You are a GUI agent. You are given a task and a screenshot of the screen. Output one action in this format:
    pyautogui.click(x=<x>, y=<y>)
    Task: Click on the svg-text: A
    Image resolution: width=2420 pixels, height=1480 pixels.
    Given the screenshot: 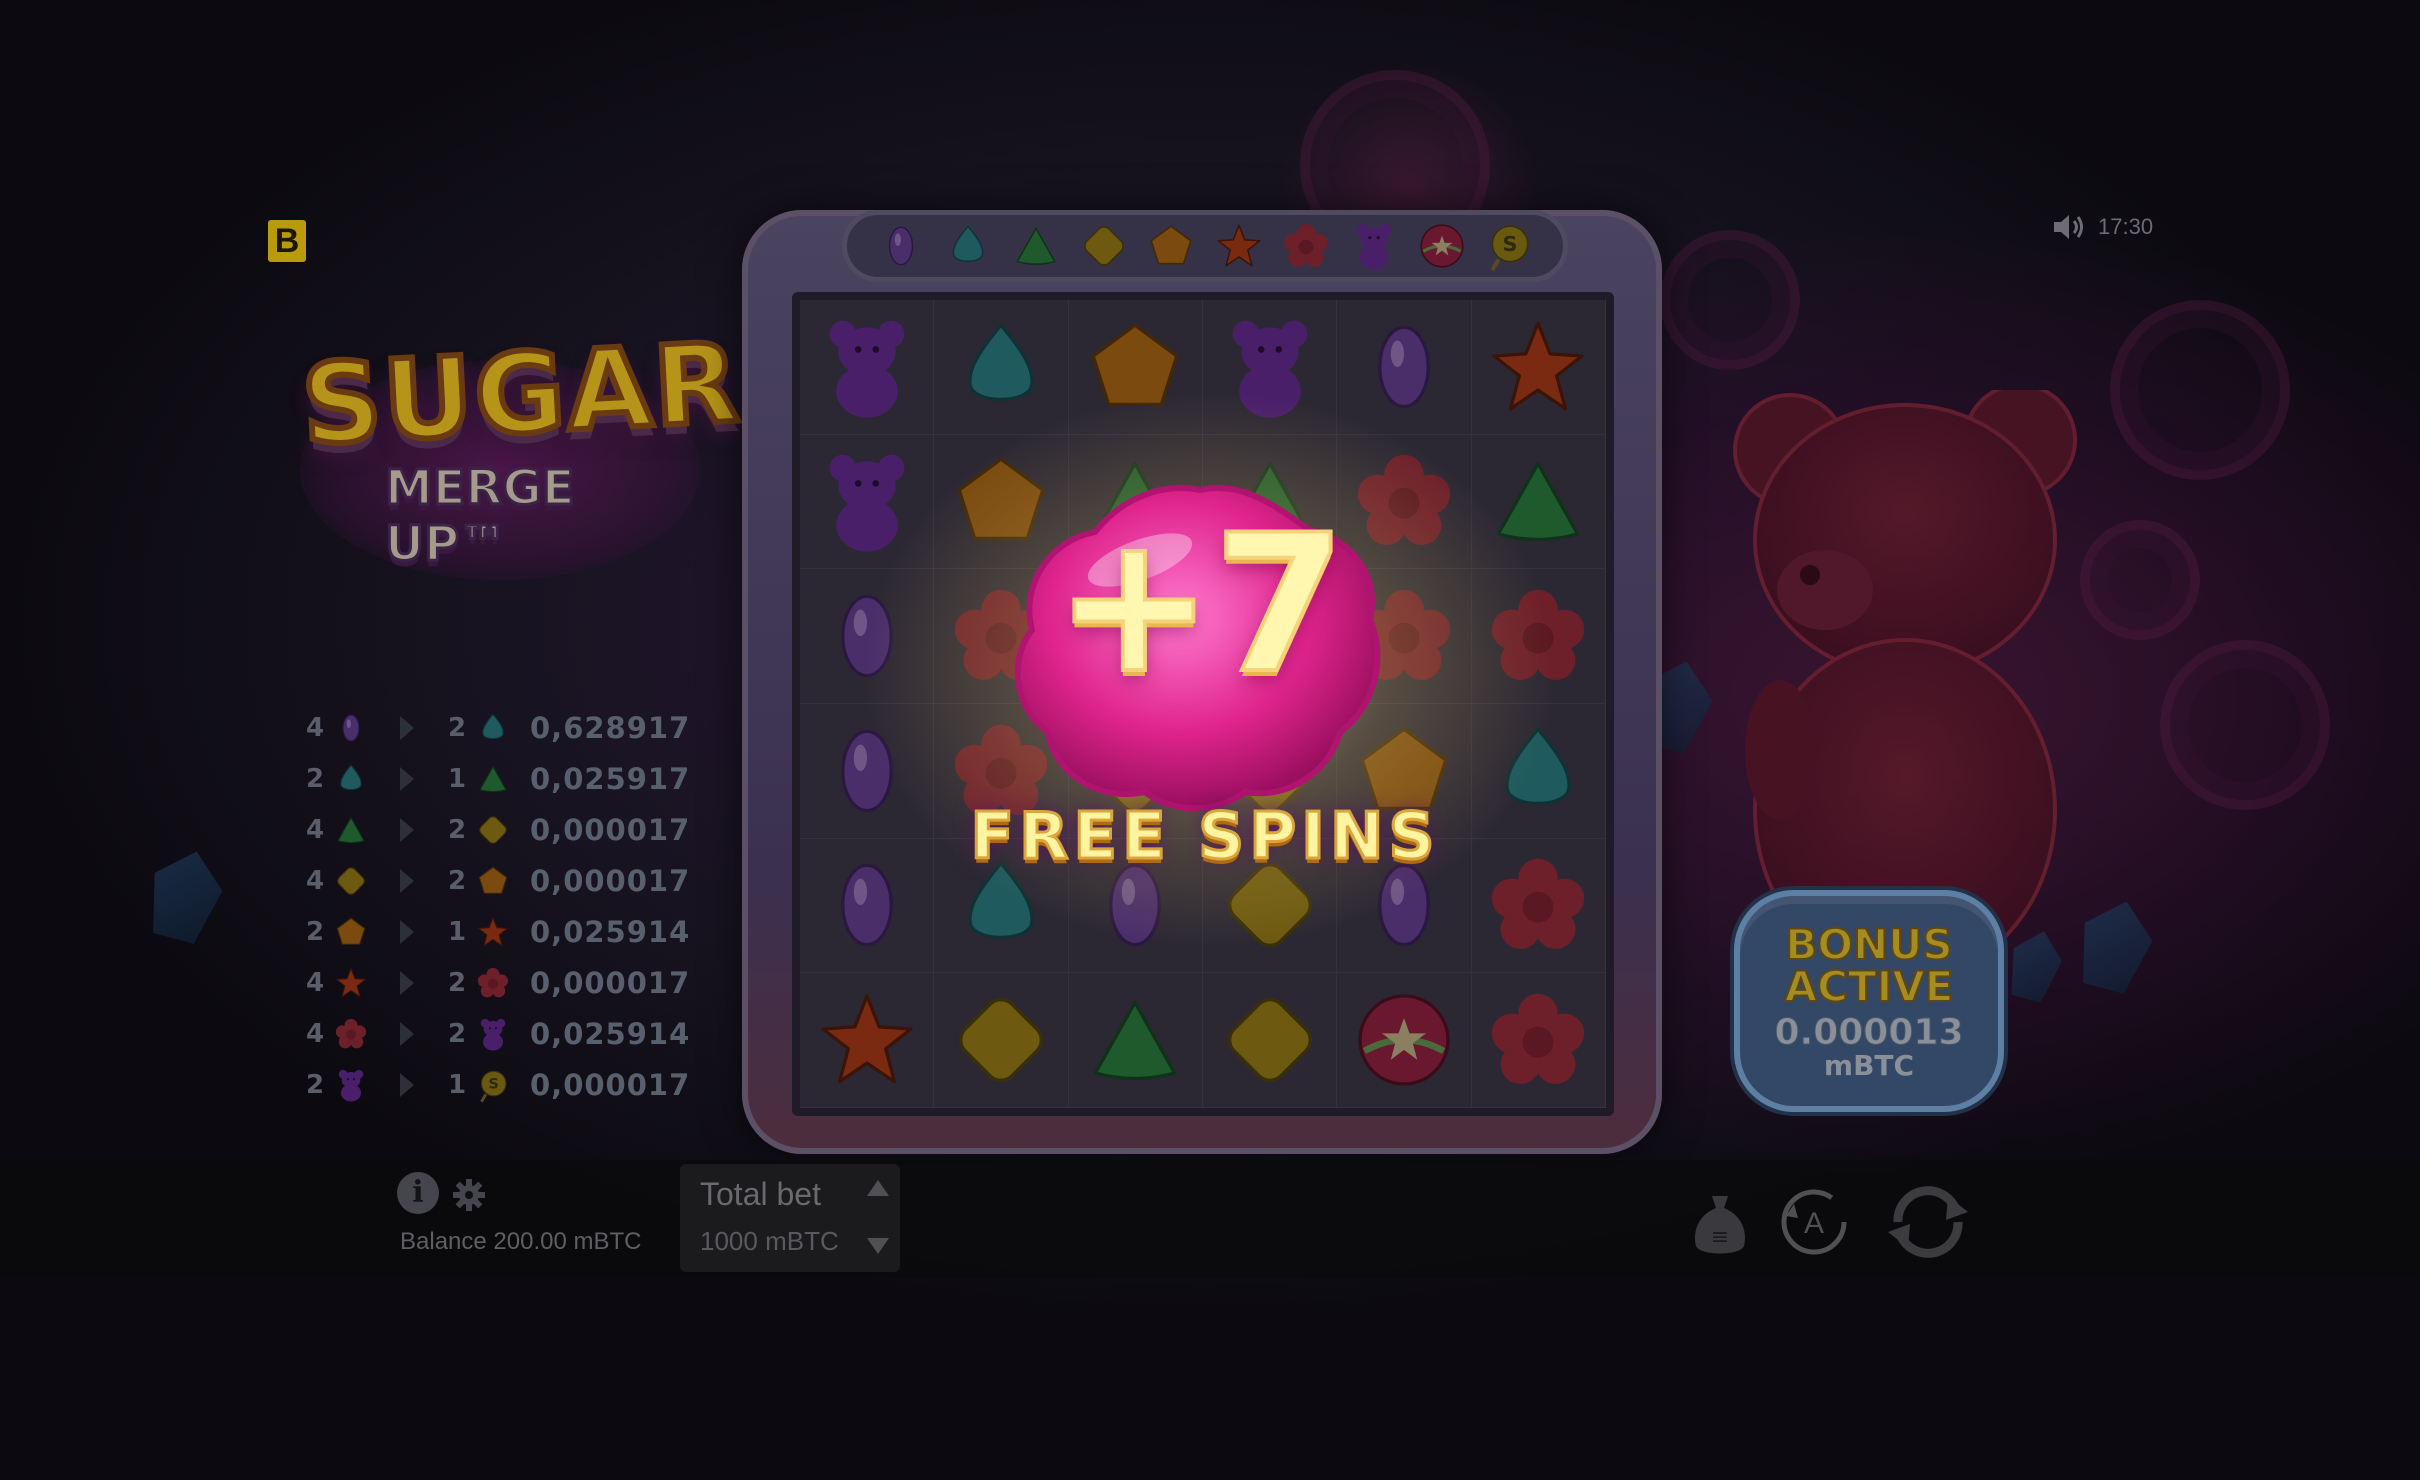 What is the action you would take?
    pyautogui.click(x=1814, y=1223)
    